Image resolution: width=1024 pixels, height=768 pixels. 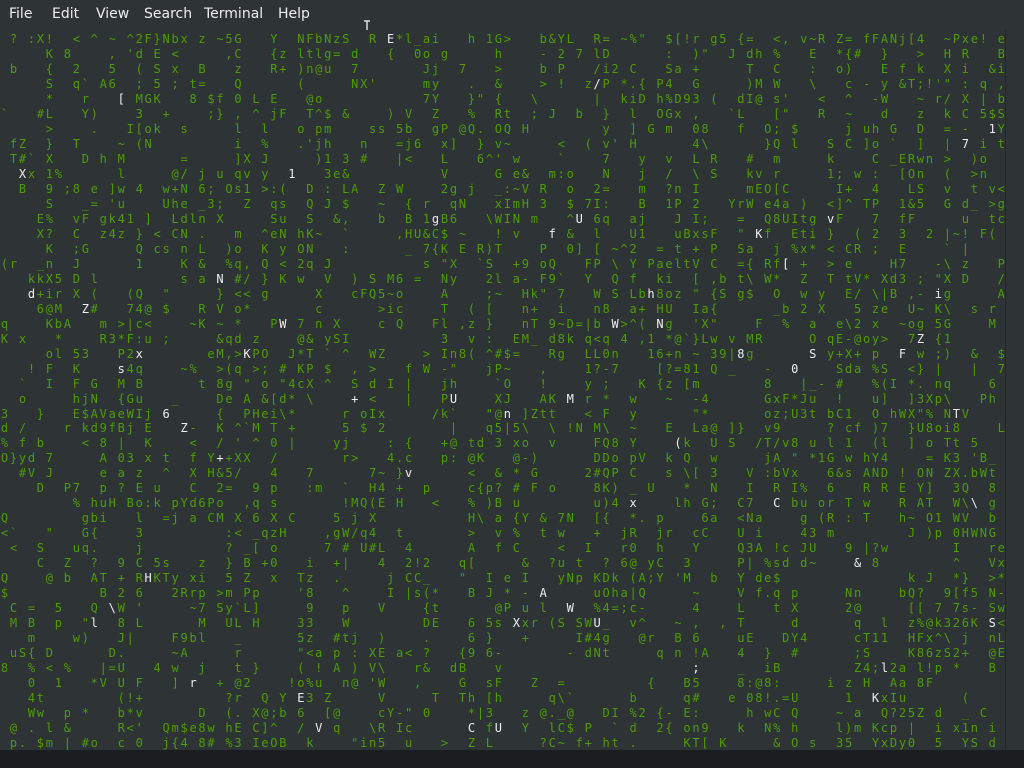 What do you see at coordinates (364, 533) in the screenshot?
I see `matrix-char: q` at bounding box center [364, 533].